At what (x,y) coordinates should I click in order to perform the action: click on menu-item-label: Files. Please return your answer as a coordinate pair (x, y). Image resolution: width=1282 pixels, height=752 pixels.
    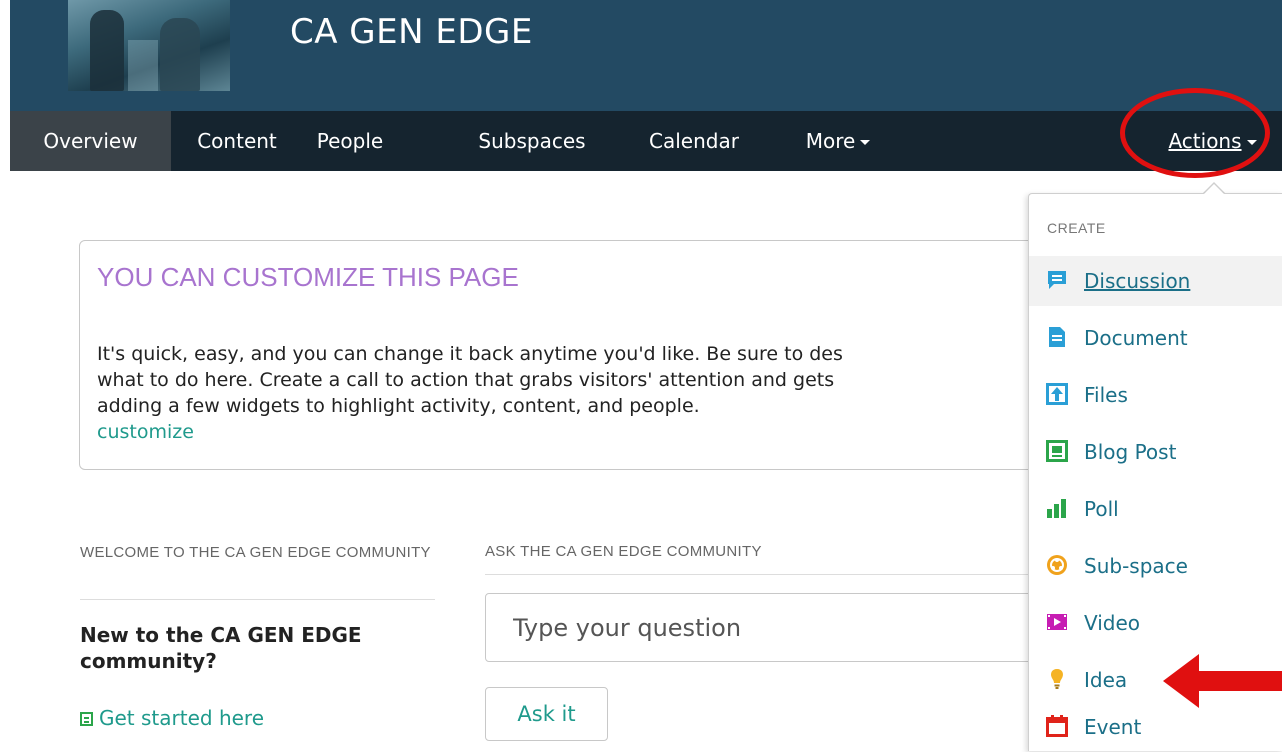
    Looking at the image, I should click on (1106, 395).